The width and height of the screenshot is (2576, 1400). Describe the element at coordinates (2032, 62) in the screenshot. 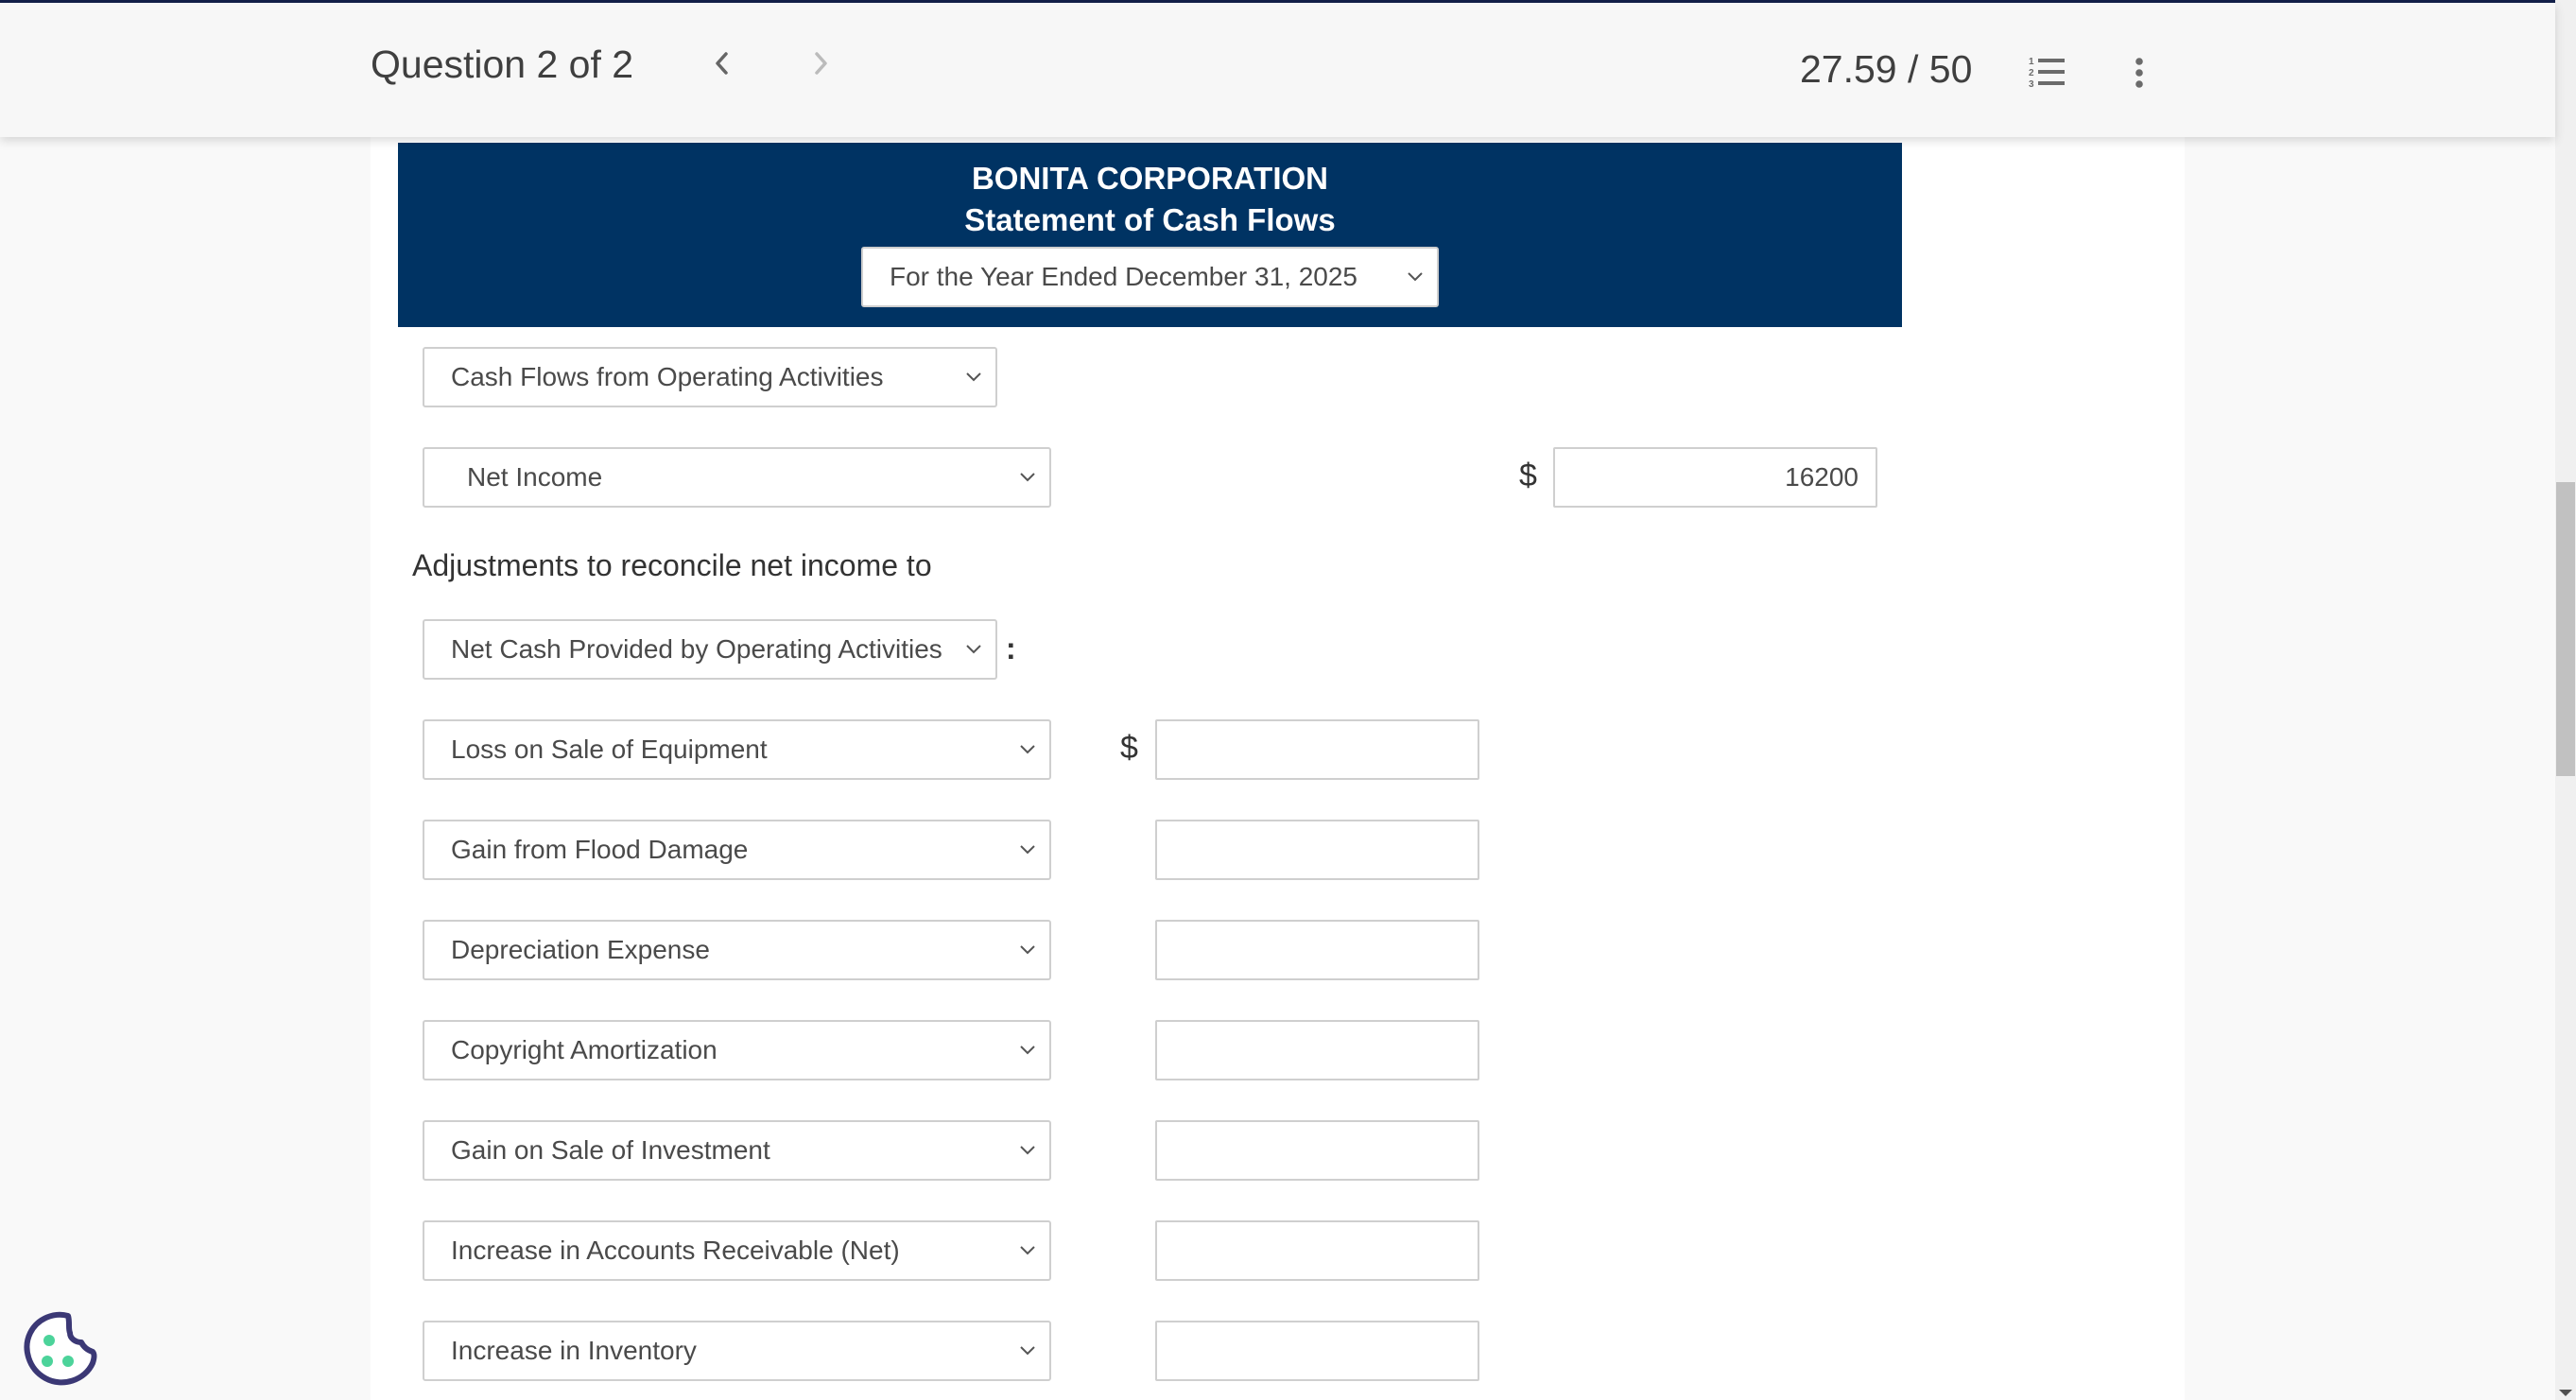

I see `svg-text: 1` at that location.